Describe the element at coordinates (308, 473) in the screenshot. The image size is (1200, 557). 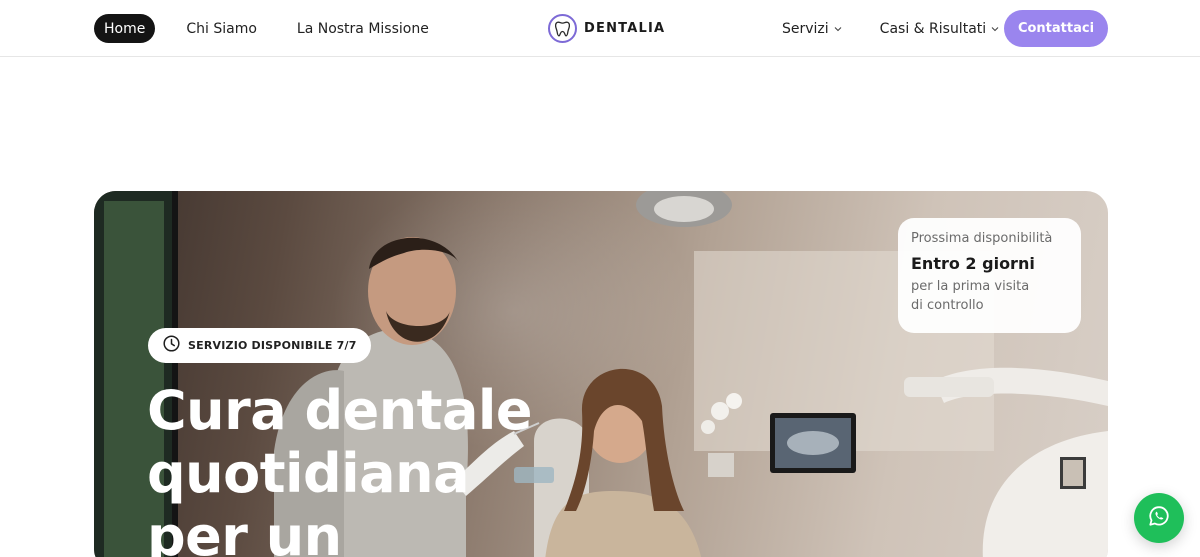
I see `headline-line-2: quotidiana` at that location.